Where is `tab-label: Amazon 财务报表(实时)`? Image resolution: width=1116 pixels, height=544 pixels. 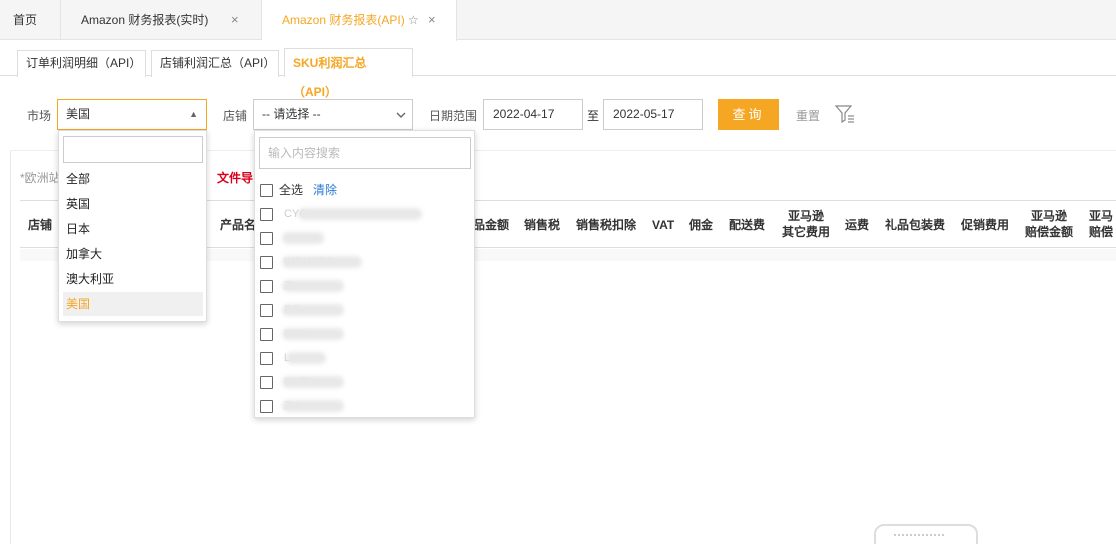 tab-label: Amazon 财务报表(实时) is located at coordinates (145, 20).